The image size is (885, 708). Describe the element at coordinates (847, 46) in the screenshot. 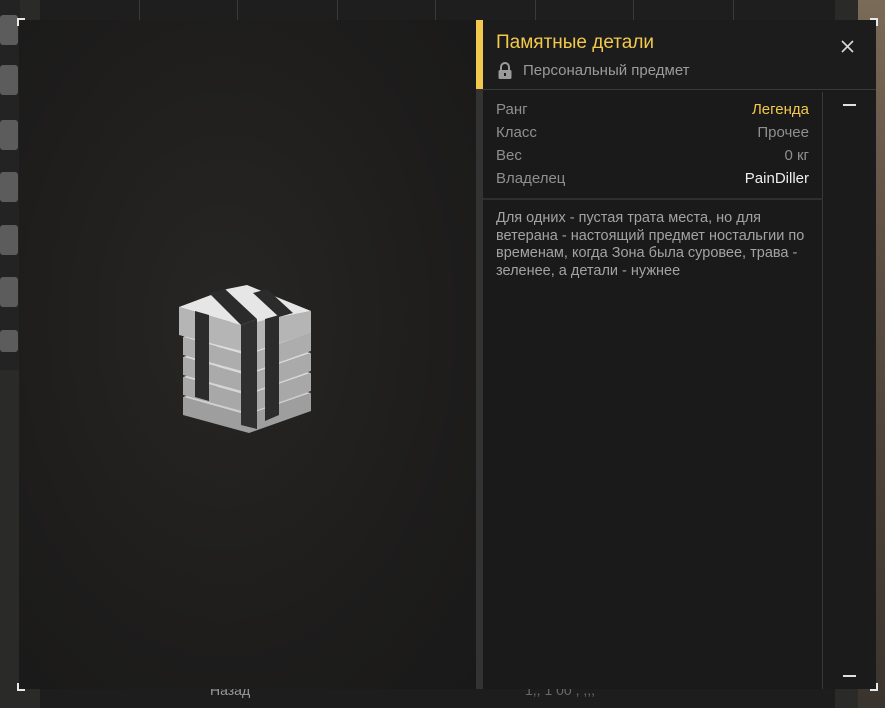

I see `close-icon` at that location.